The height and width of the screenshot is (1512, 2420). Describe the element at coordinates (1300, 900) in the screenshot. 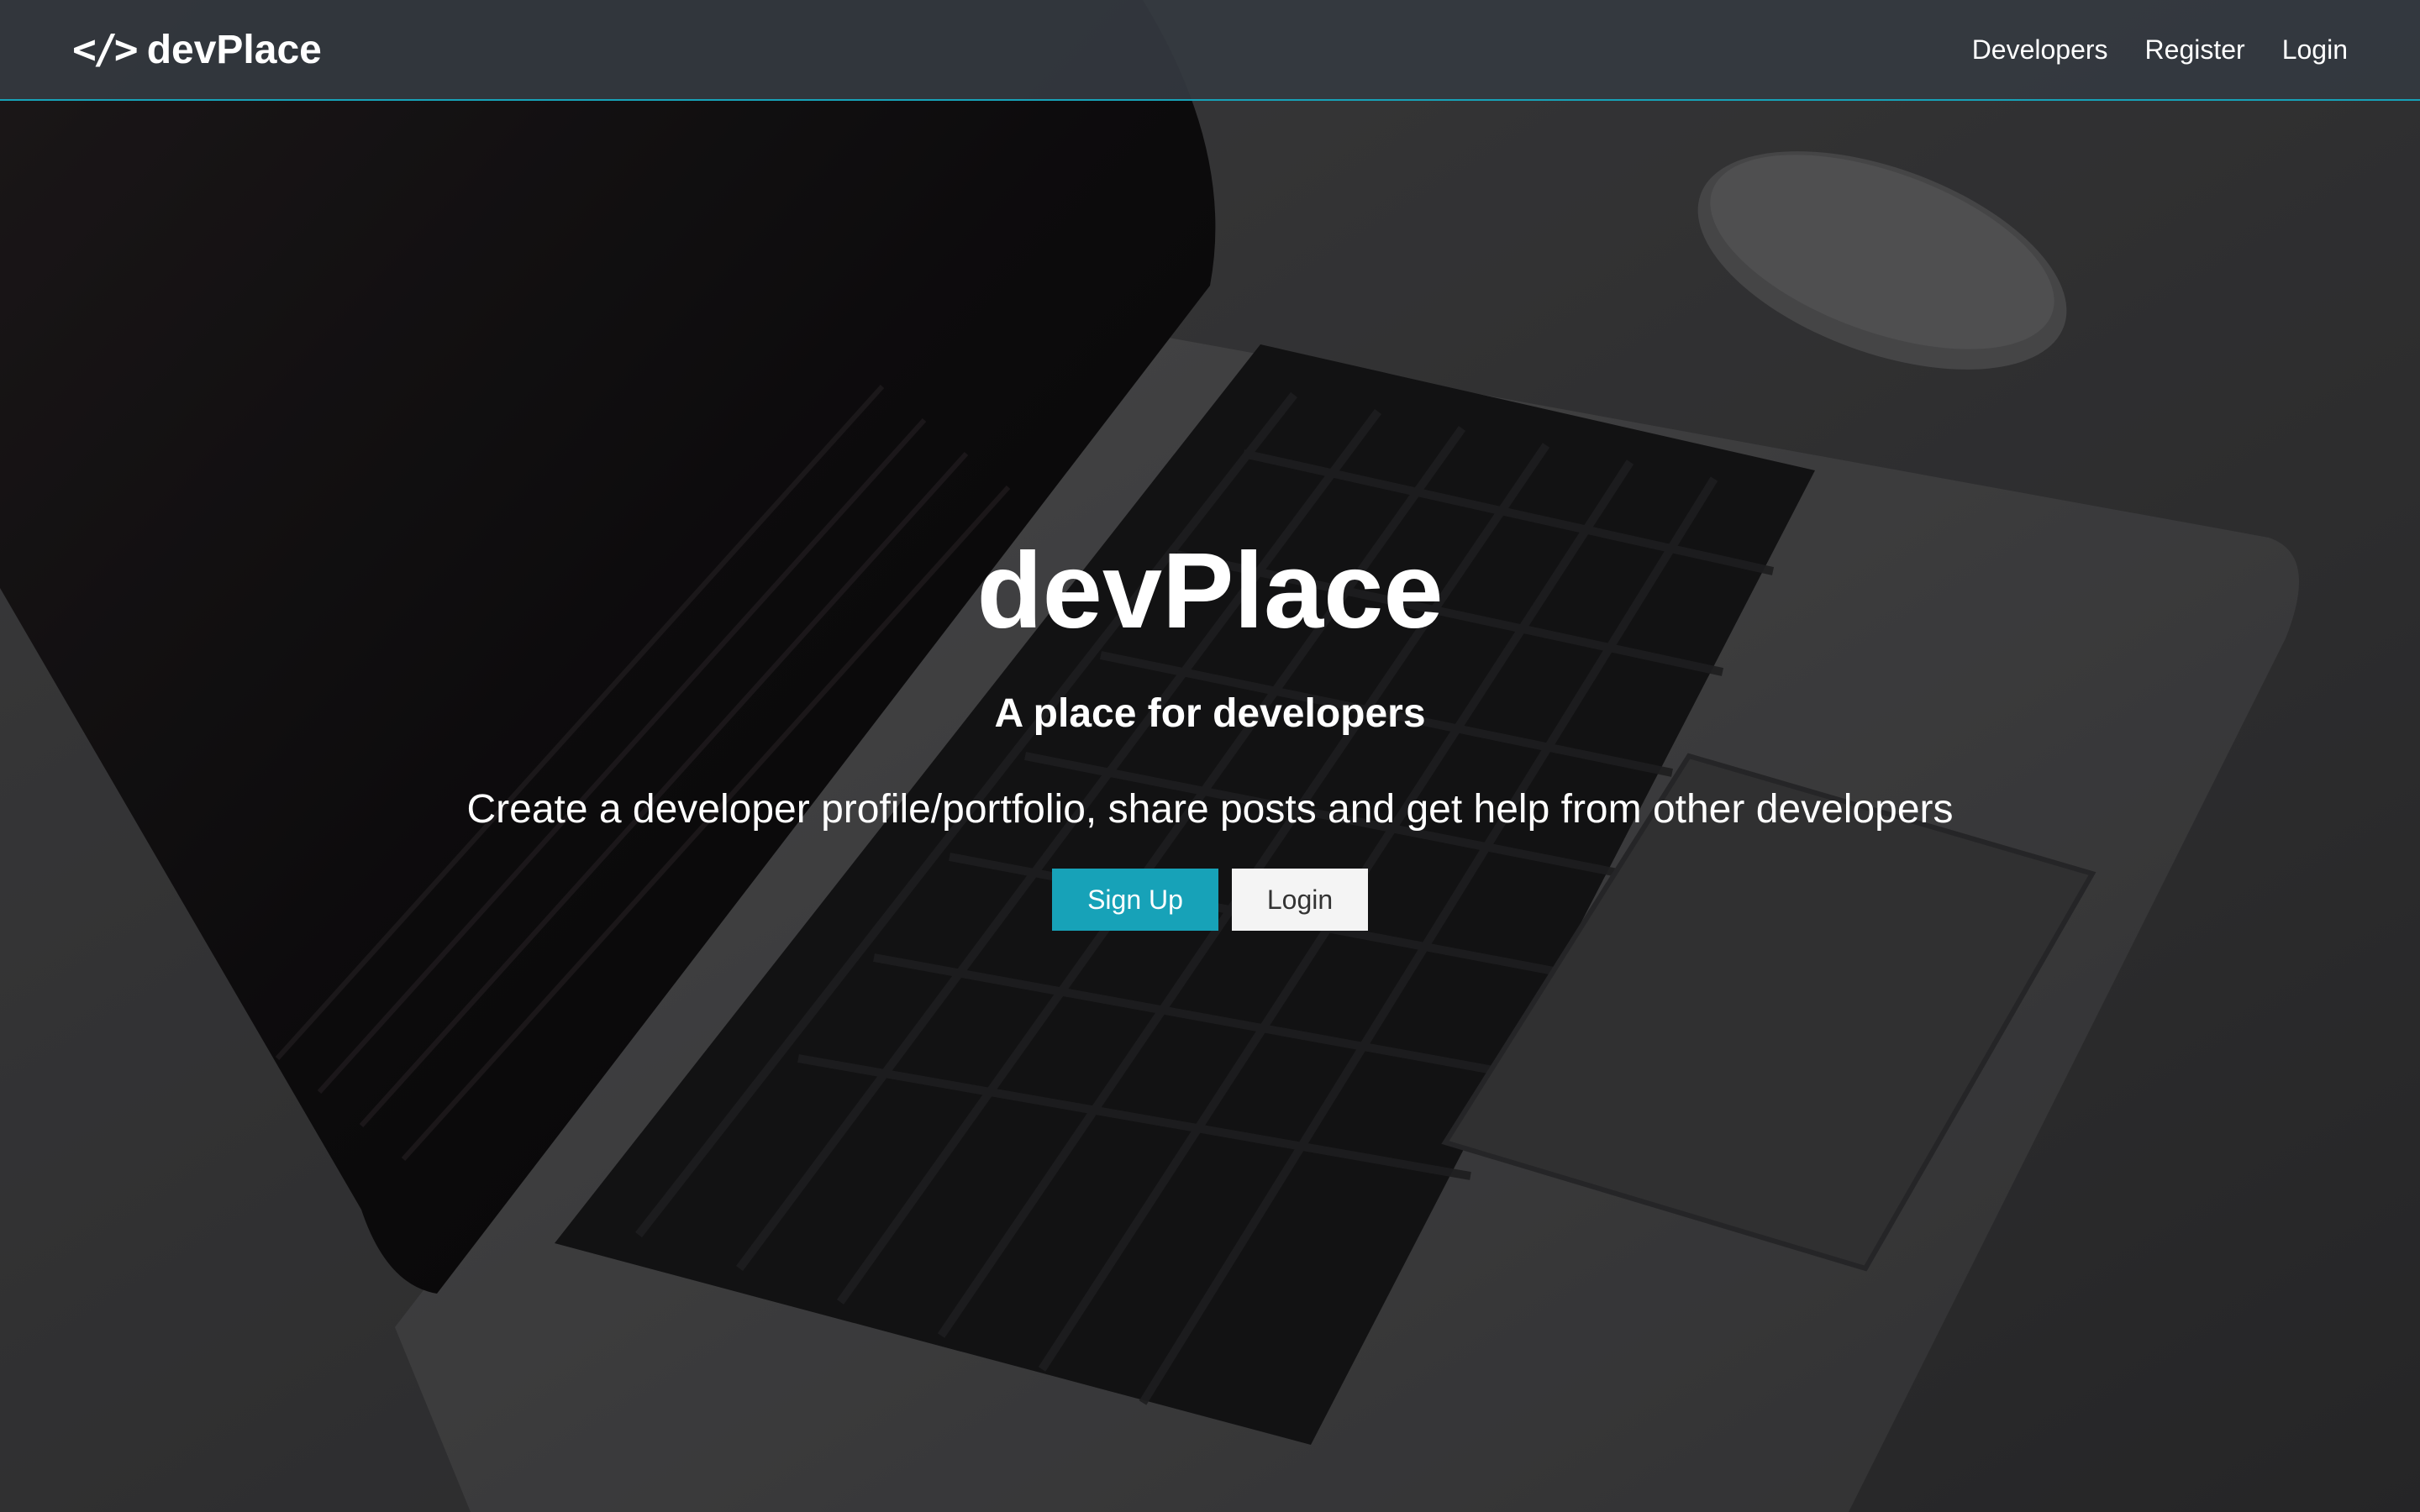

I see `login-button: Login` at that location.